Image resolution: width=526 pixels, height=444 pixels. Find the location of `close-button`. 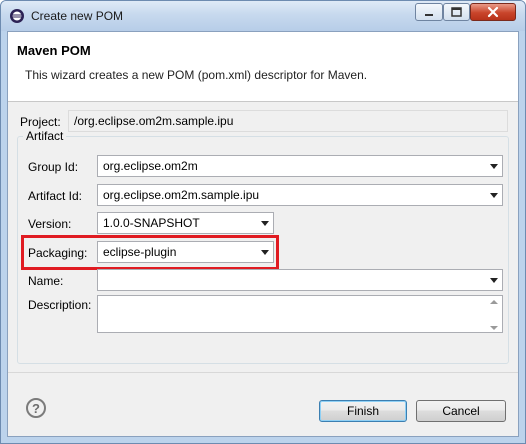

close-button is located at coordinates (493, 12).